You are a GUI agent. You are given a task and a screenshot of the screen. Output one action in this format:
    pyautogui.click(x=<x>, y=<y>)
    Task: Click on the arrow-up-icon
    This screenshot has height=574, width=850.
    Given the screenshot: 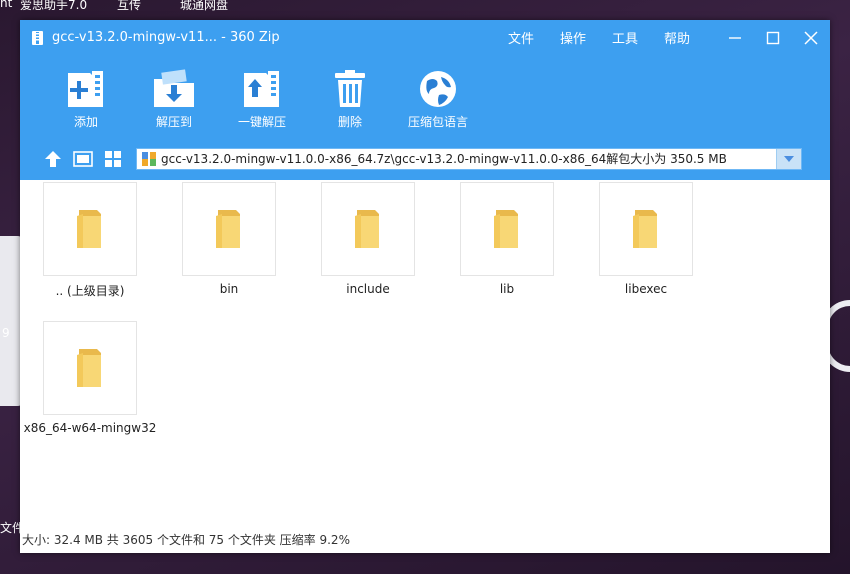 What is the action you would take?
    pyautogui.click(x=53, y=158)
    